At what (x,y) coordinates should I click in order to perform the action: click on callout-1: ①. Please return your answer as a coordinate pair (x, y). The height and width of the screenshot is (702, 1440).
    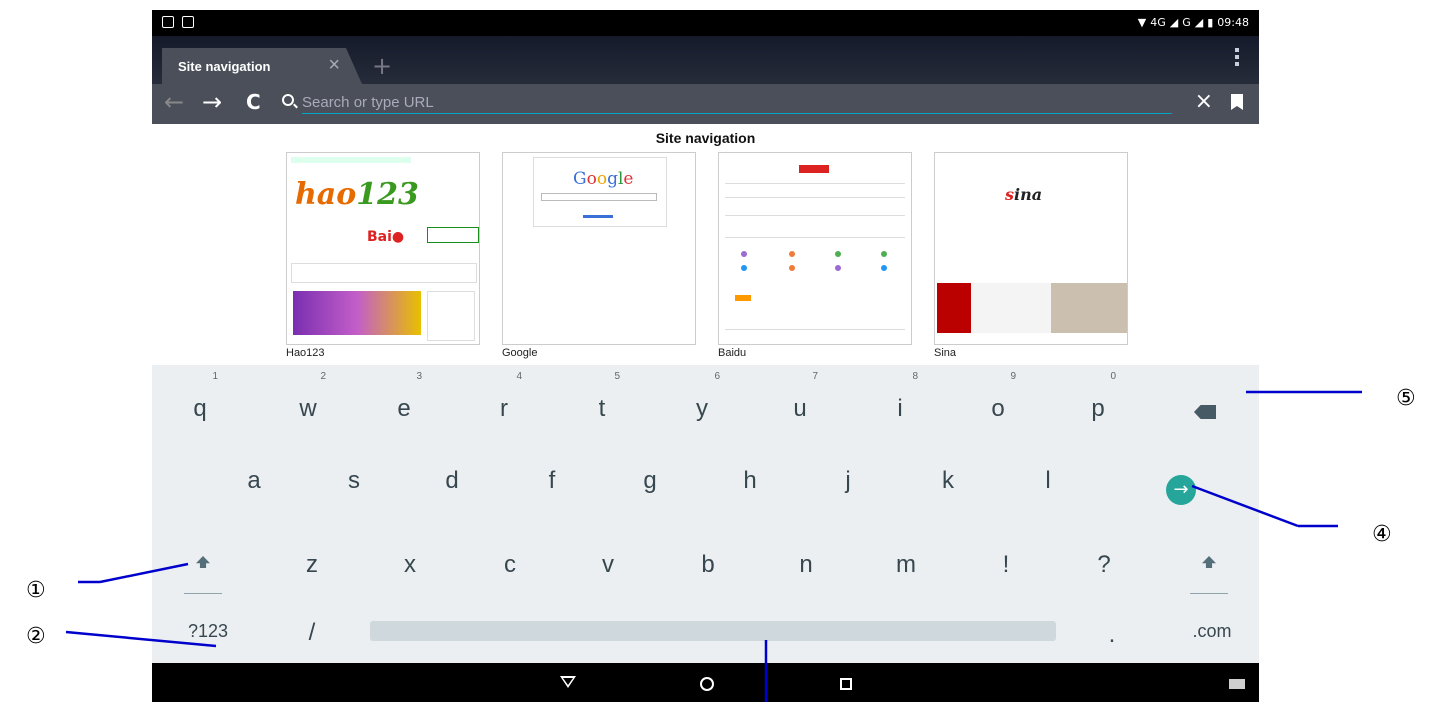
    Looking at the image, I should click on (36, 590).